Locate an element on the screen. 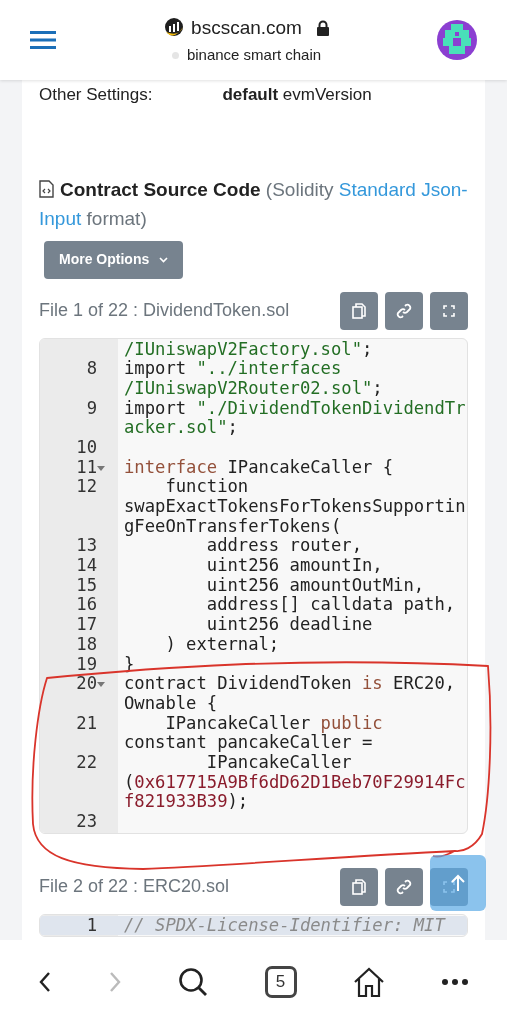  expand-icon is located at coordinates (449, 310).